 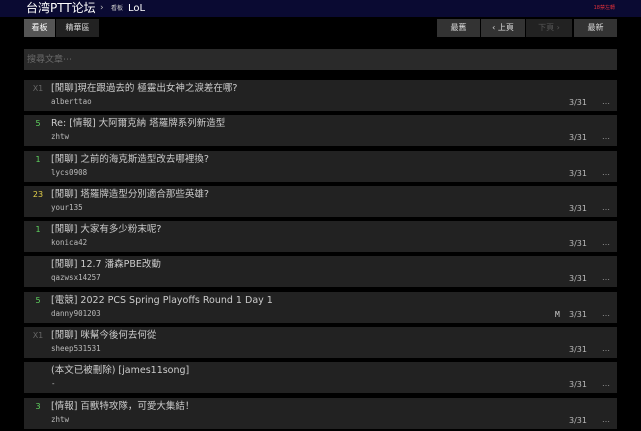 I want to click on post-title-link: Re: [情報] 大阿爾克納 塔羅牌系列新造型, so click(x=138, y=124).